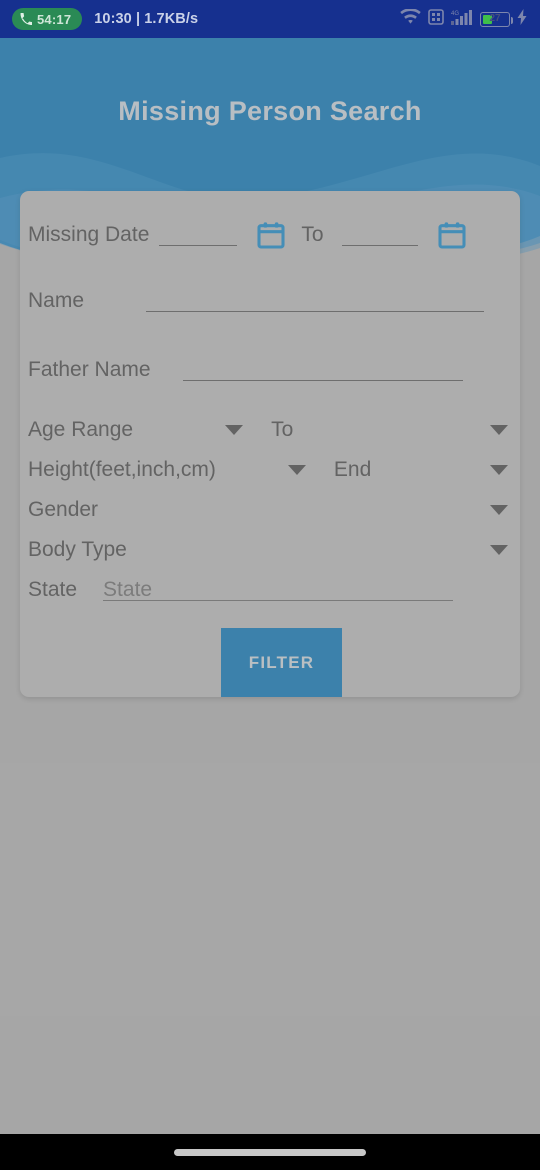  What do you see at coordinates (315, 301) in the screenshot?
I see `name-input` at bounding box center [315, 301].